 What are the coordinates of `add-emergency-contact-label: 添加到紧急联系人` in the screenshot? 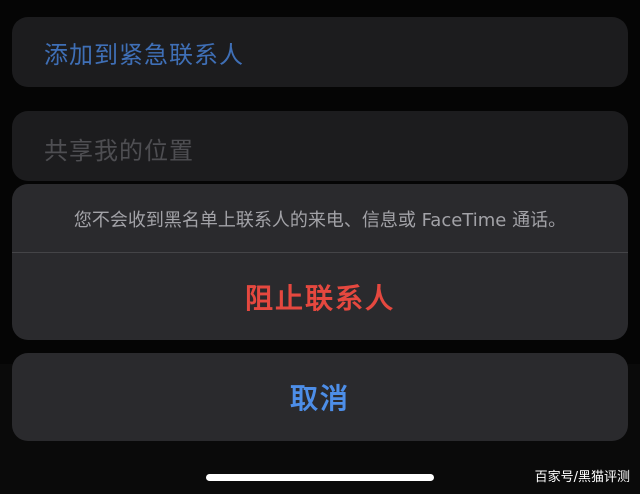 It's located at (144, 54).